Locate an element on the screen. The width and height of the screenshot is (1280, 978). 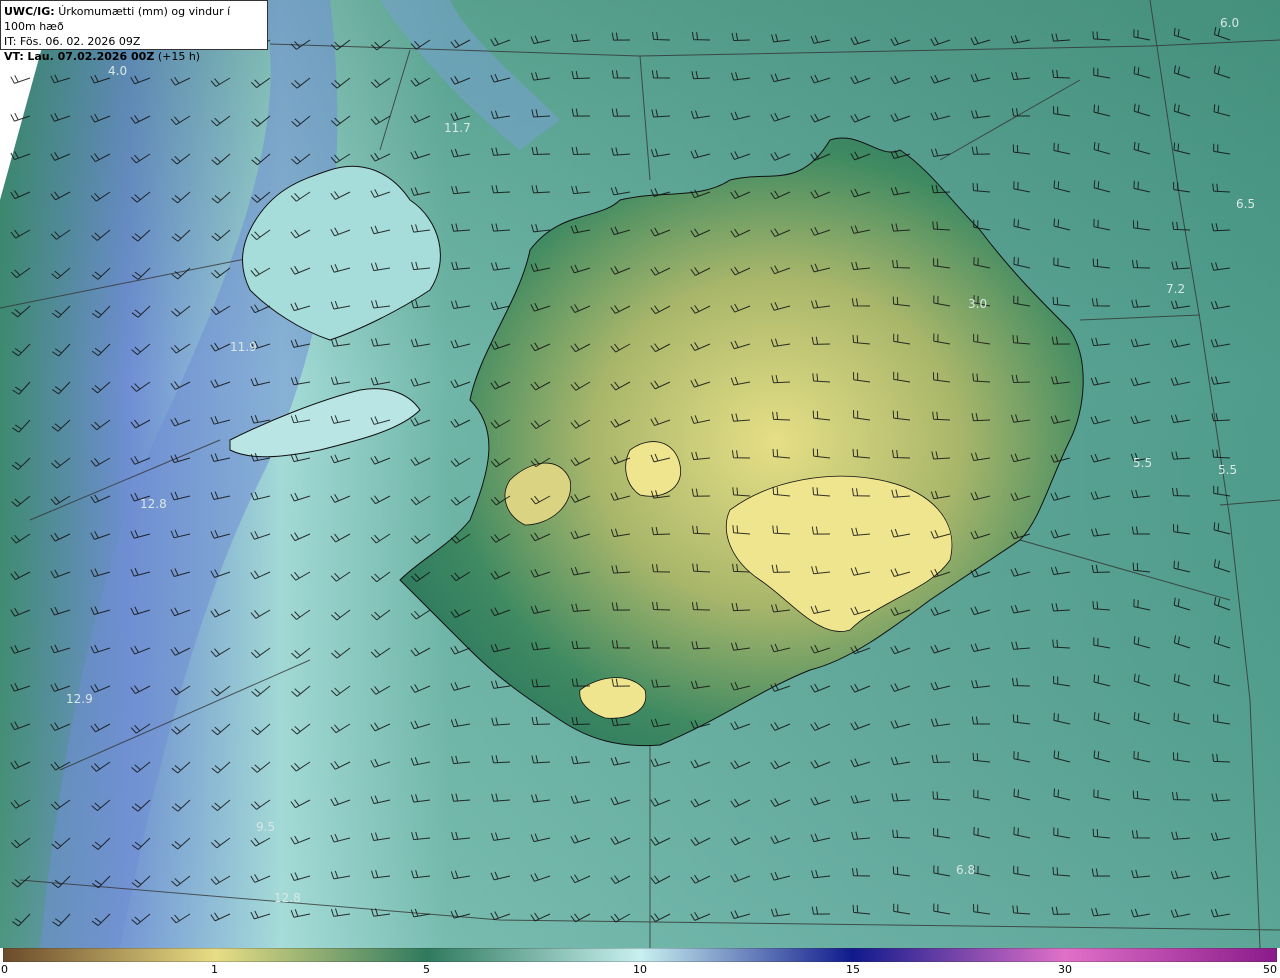
langjokull is located at coordinates (653, 469).